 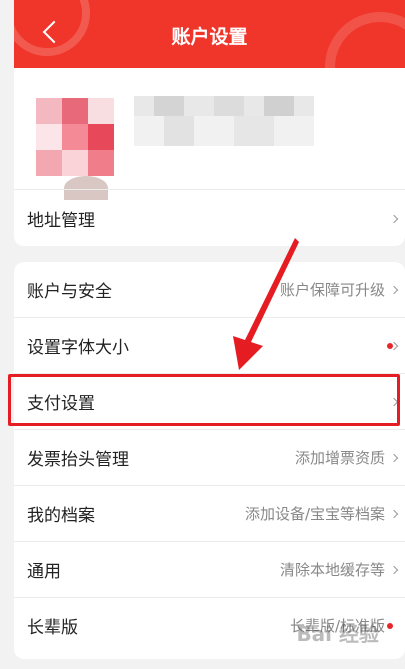 I want to click on row-label: 支付设置, so click(x=61, y=404).